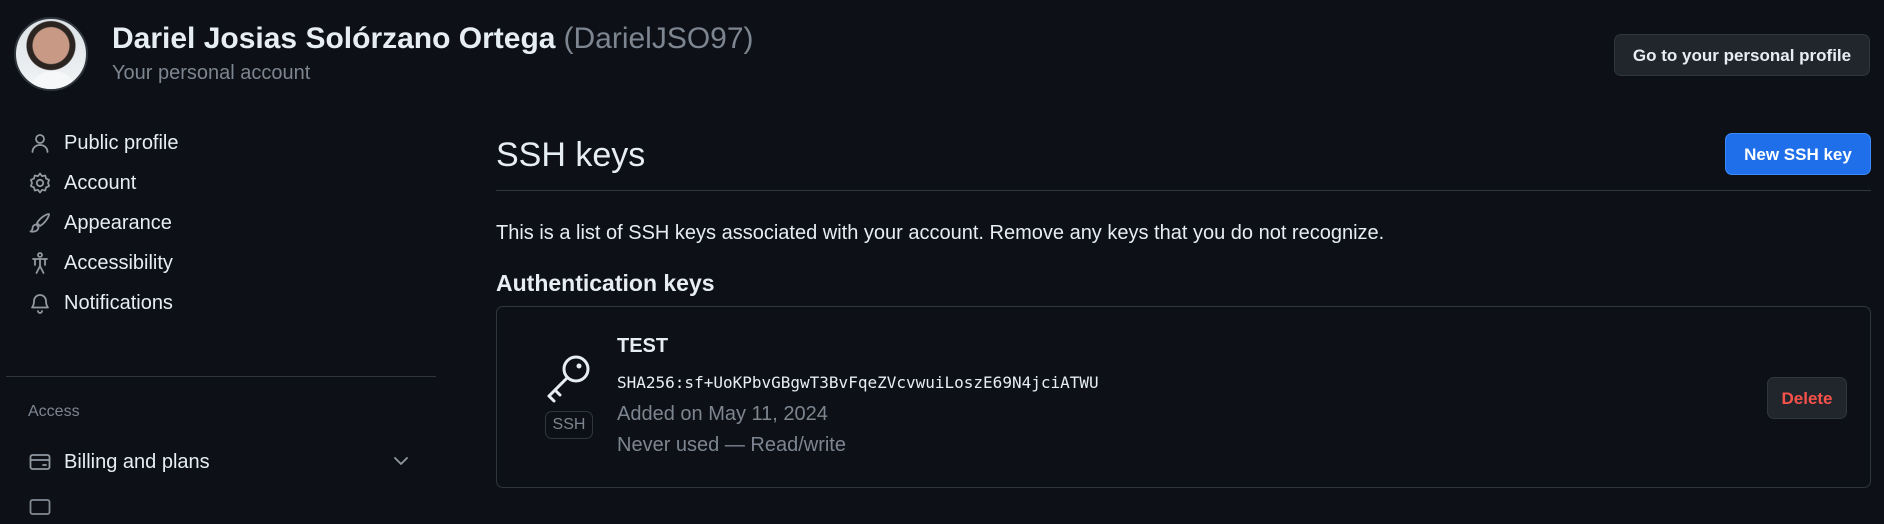 The image size is (1884, 524). What do you see at coordinates (223, 183) in the screenshot?
I see `sidebar-item-account: Account` at bounding box center [223, 183].